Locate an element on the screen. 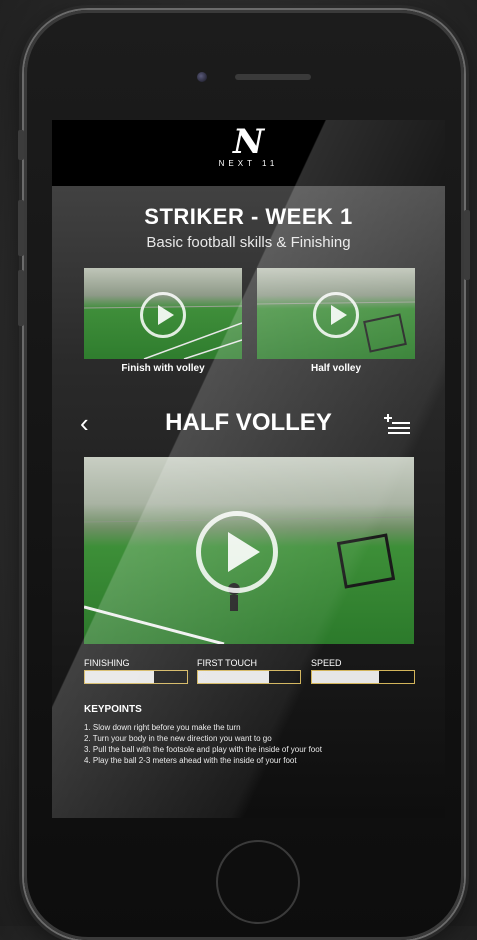 Image resolution: width=477 pixels, height=940 pixels. video-thumbnail-half-volley is located at coordinates (336, 313).